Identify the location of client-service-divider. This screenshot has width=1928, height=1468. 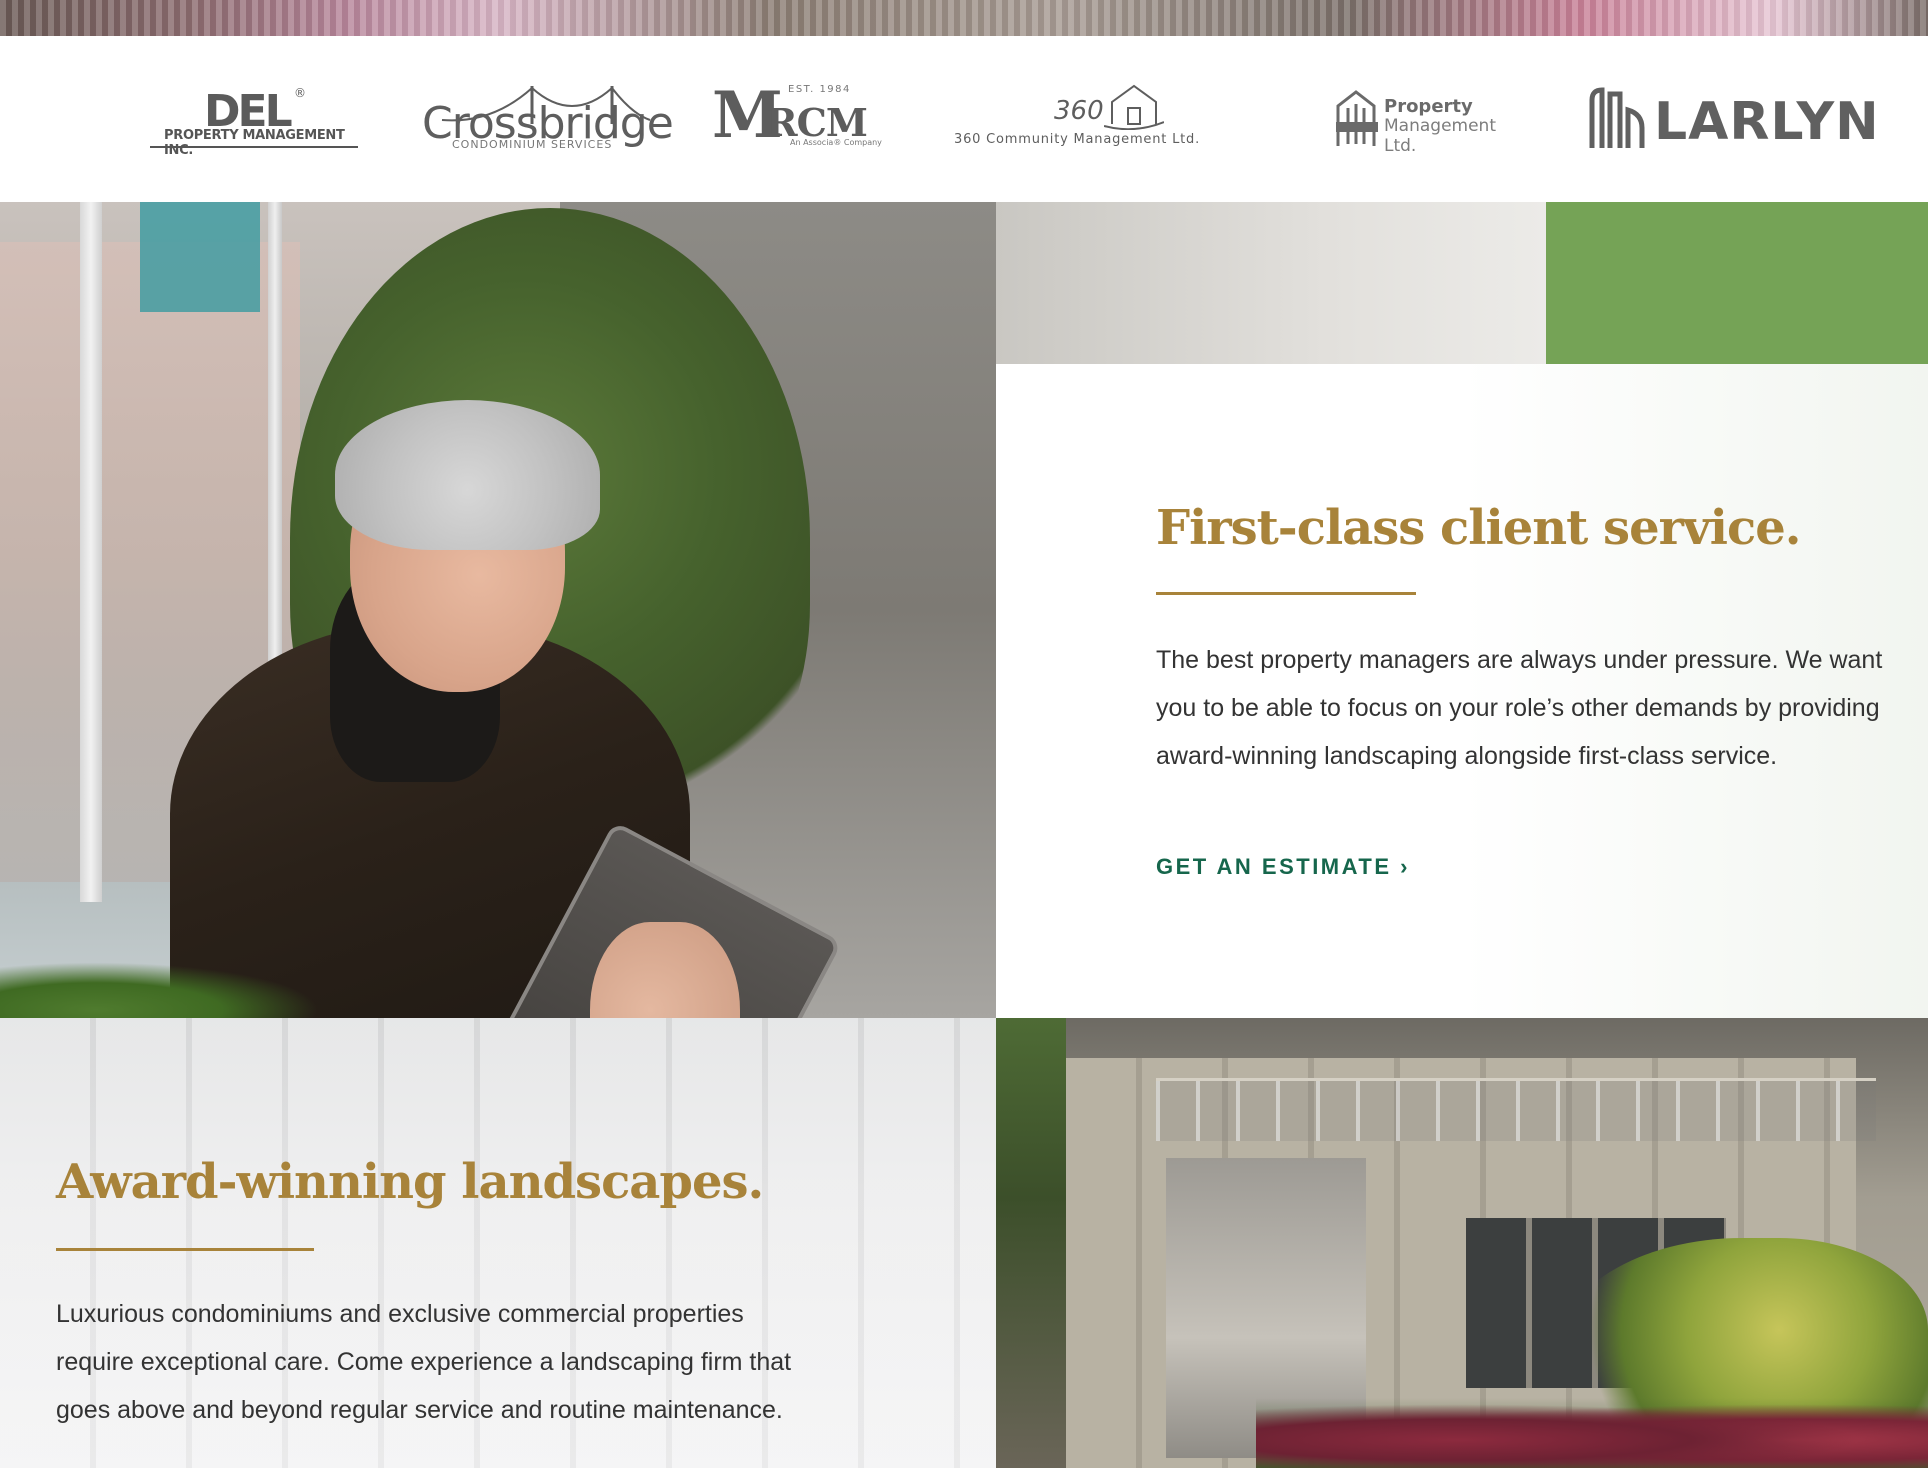
(1286, 593).